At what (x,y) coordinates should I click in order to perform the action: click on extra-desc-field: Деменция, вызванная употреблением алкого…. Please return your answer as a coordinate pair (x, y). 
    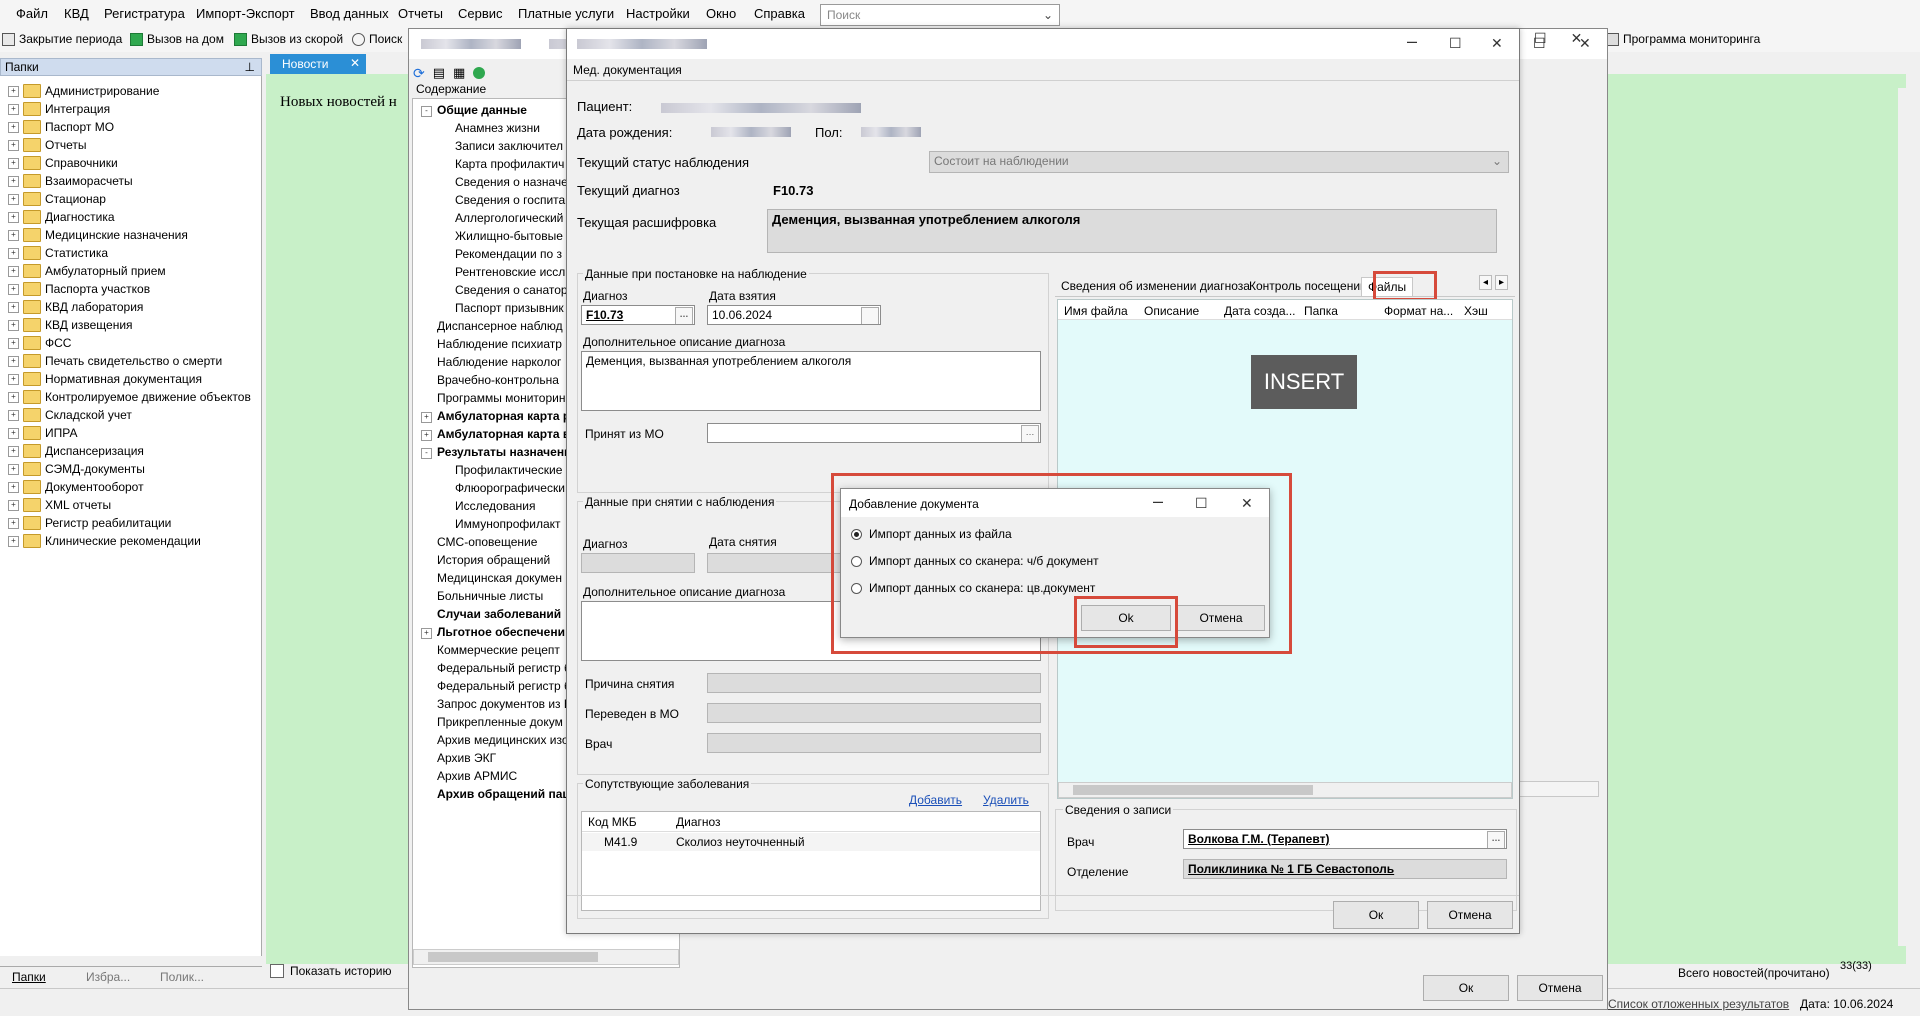
    Looking at the image, I should click on (811, 381).